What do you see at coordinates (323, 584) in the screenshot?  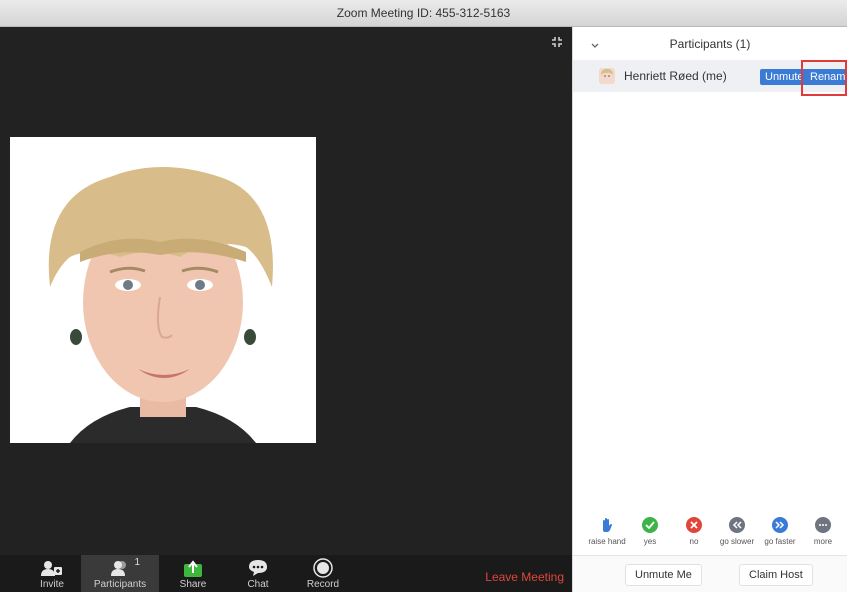 I see `record-label: Record` at bounding box center [323, 584].